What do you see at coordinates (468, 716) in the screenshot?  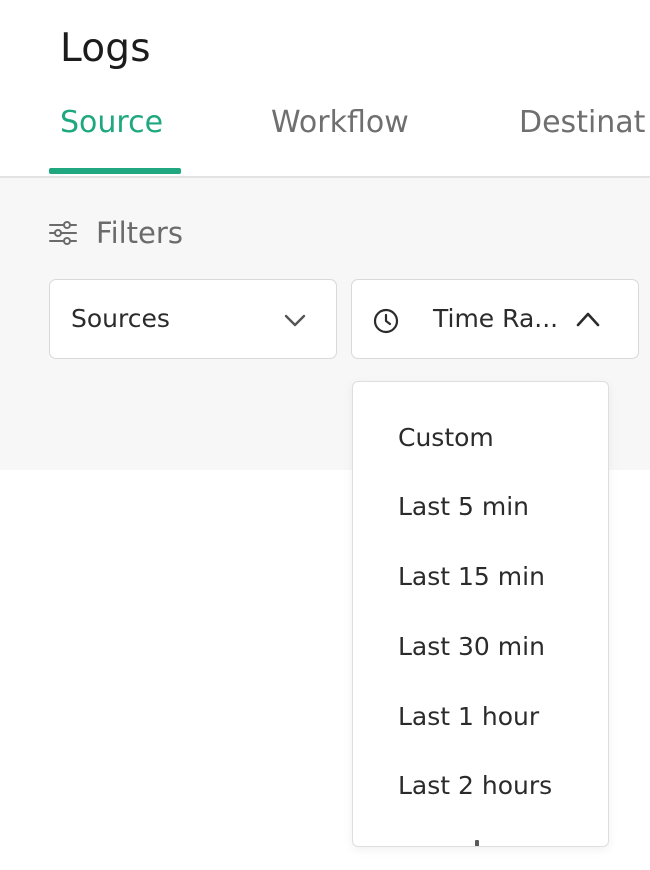 I see `time-range-option-last-1-hour: Last 1 hour` at bounding box center [468, 716].